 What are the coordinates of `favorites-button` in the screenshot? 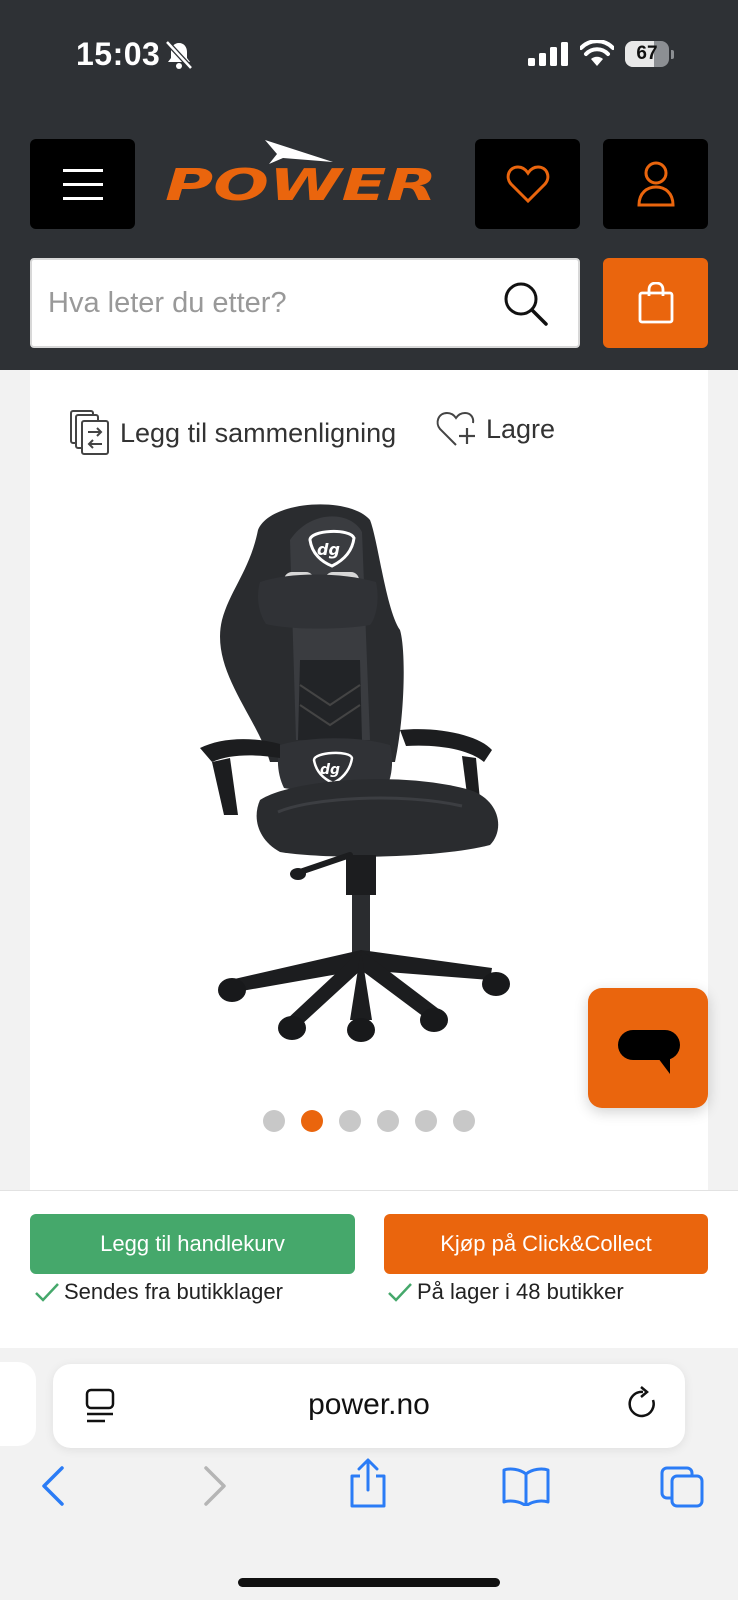 It's located at (527, 184).